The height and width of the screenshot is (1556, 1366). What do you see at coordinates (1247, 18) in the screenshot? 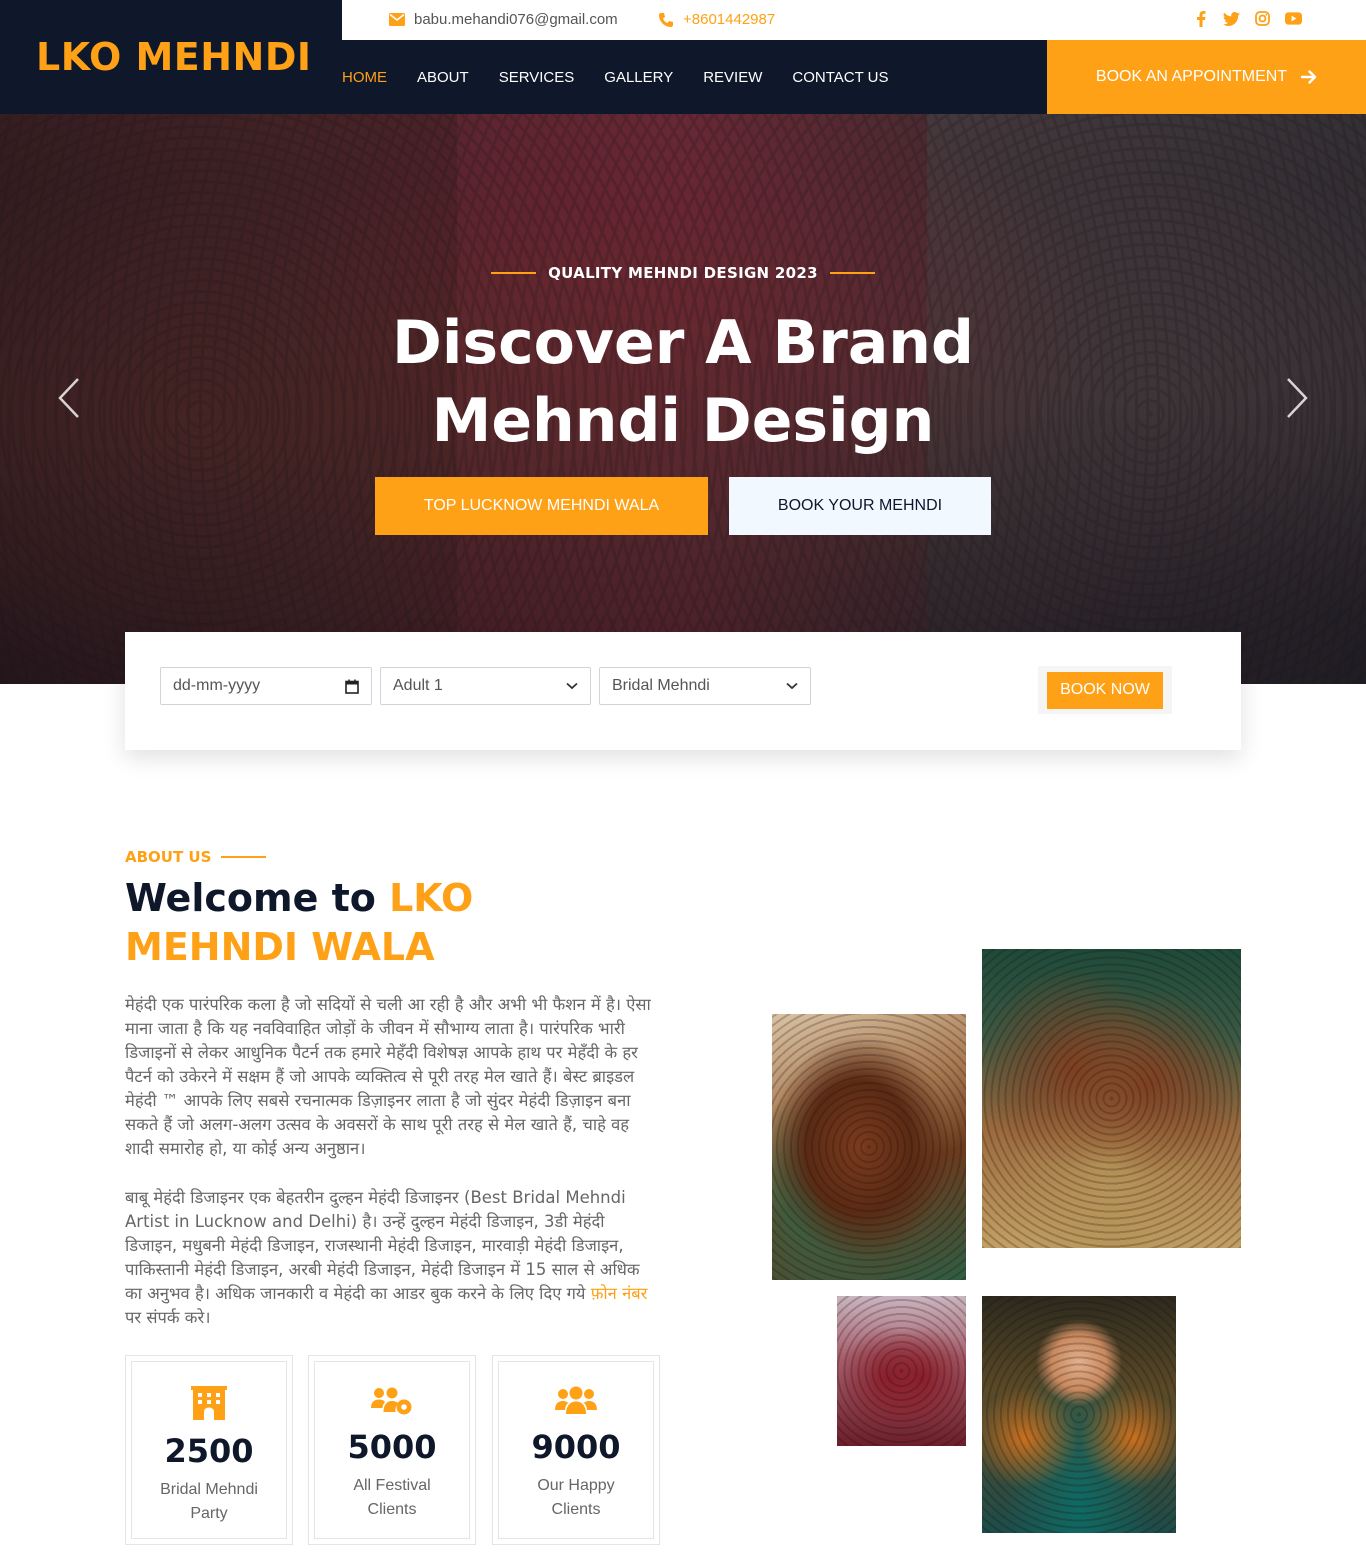
I see `social-links` at bounding box center [1247, 18].